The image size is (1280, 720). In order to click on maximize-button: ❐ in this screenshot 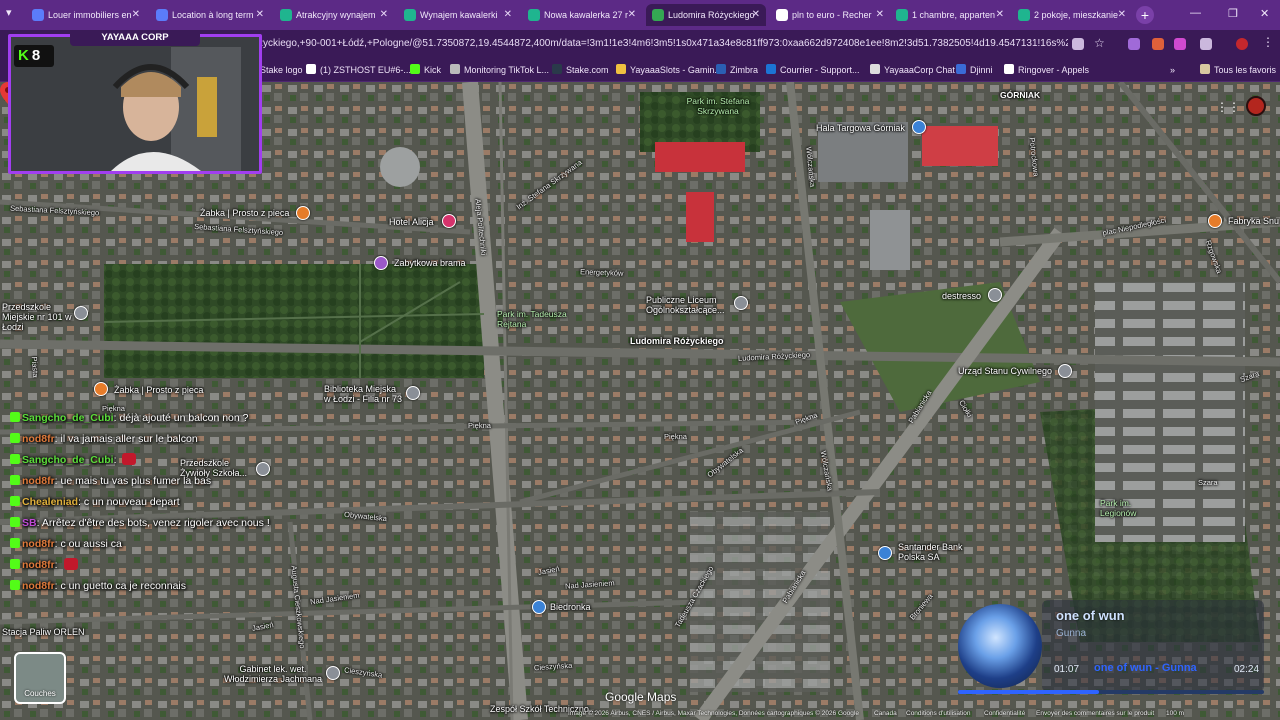, I will do `click(1233, 13)`.